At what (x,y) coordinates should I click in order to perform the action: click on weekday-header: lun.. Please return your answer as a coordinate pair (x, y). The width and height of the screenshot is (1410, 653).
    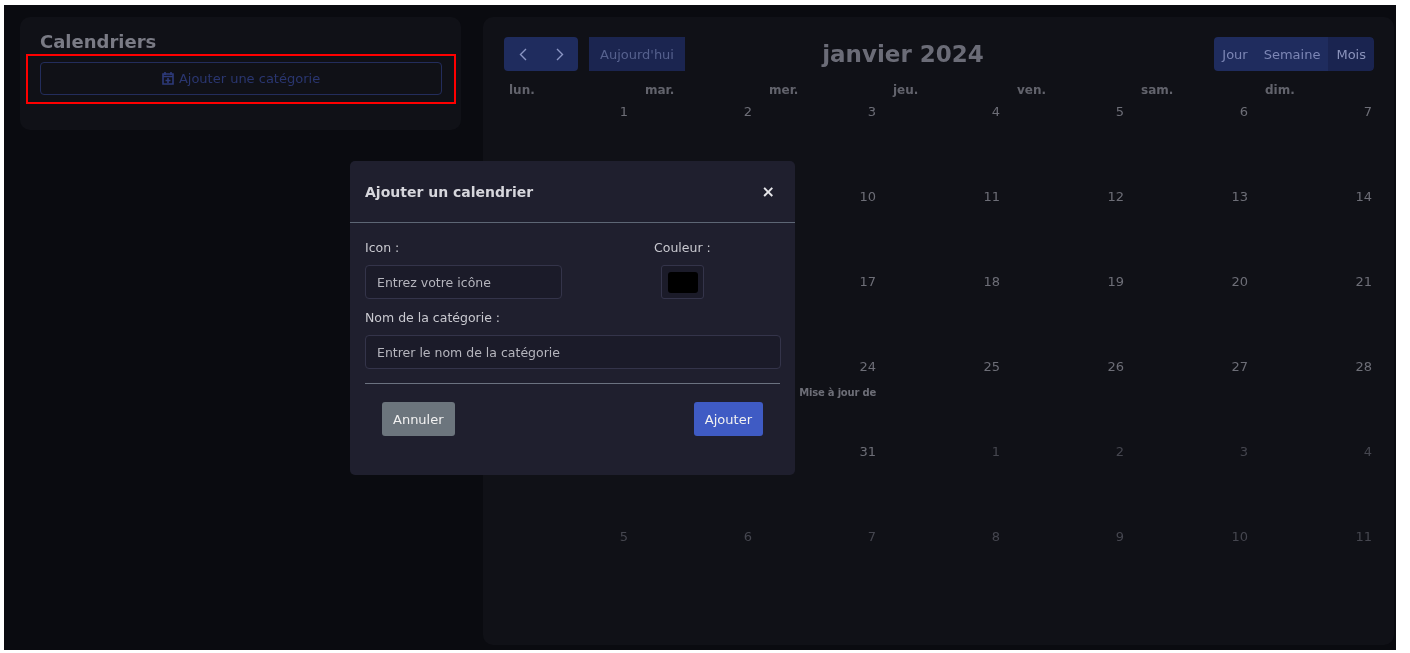
    Looking at the image, I should click on (522, 91).